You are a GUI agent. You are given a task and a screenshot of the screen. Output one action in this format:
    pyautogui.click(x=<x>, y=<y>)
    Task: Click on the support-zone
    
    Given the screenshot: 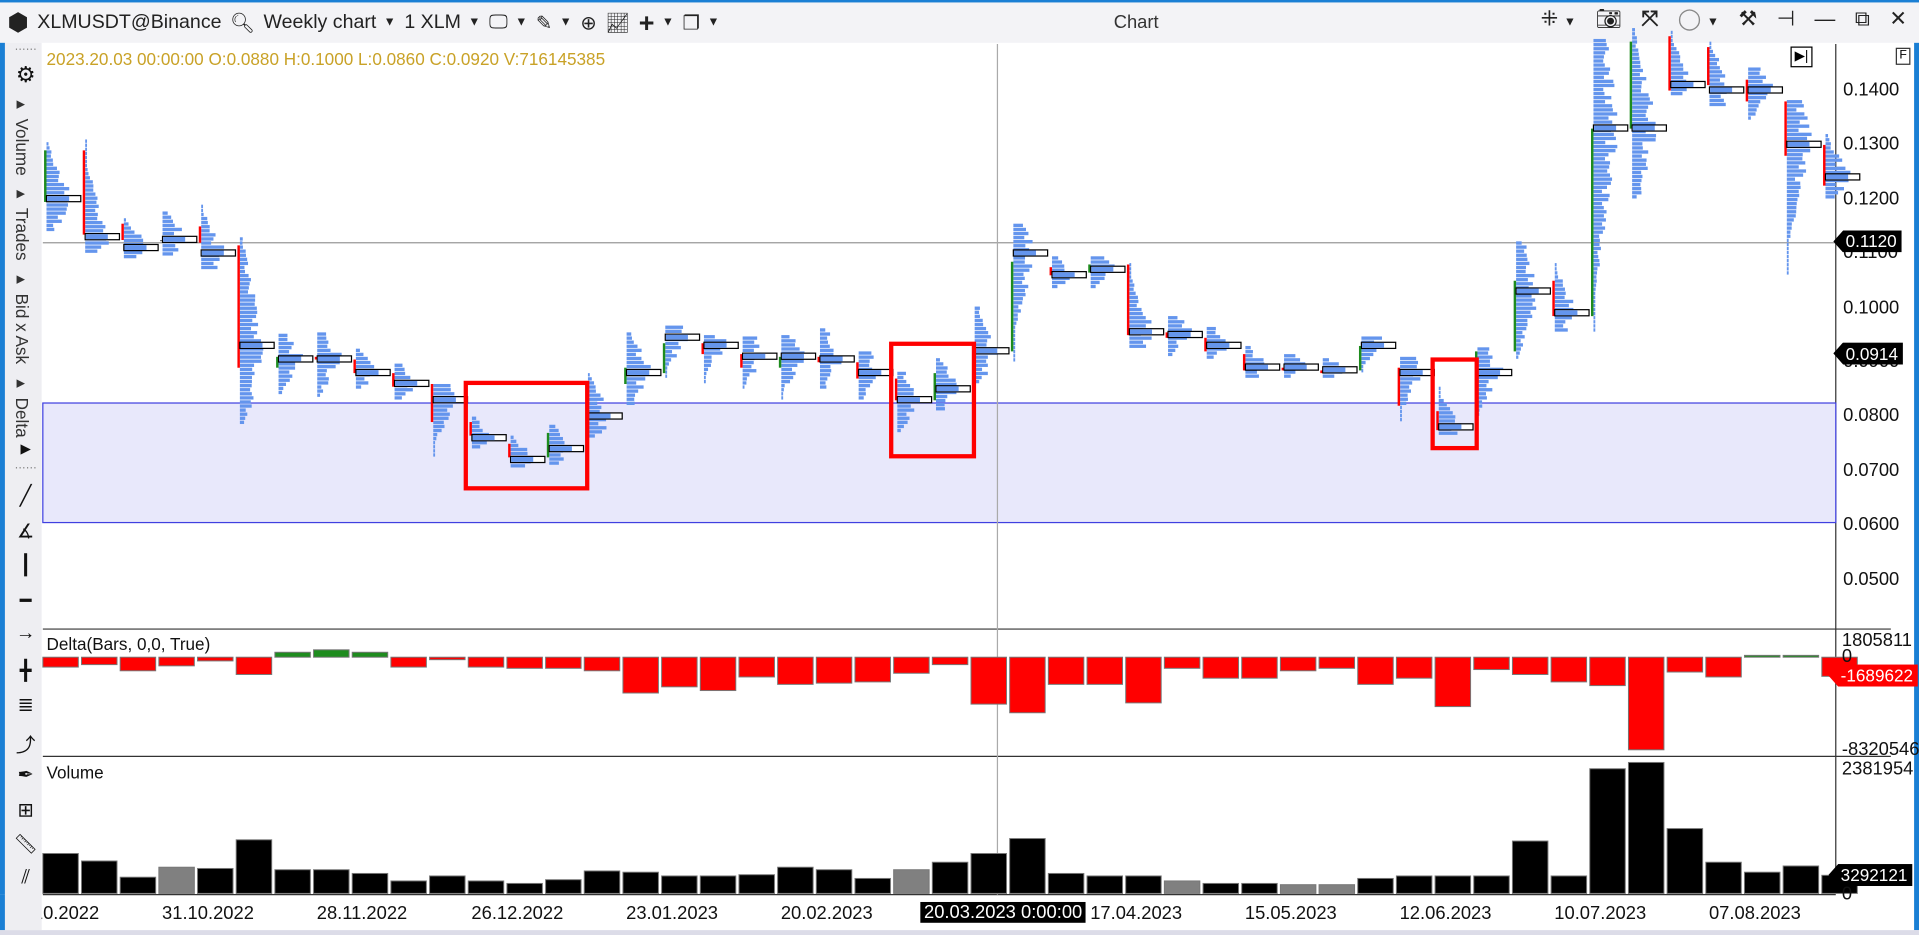 What is the action you would take?
    pyautogui.click(x=939, y=463)
    